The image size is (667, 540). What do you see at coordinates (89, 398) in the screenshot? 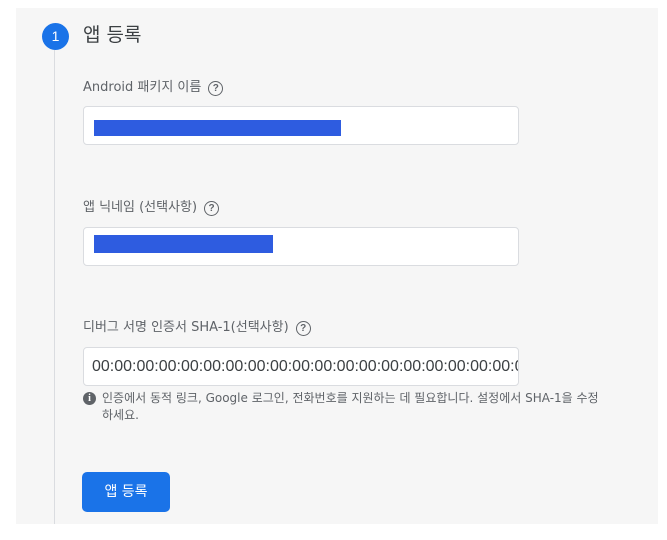
I see `info-icon: i` at bounding box center [89, 398].